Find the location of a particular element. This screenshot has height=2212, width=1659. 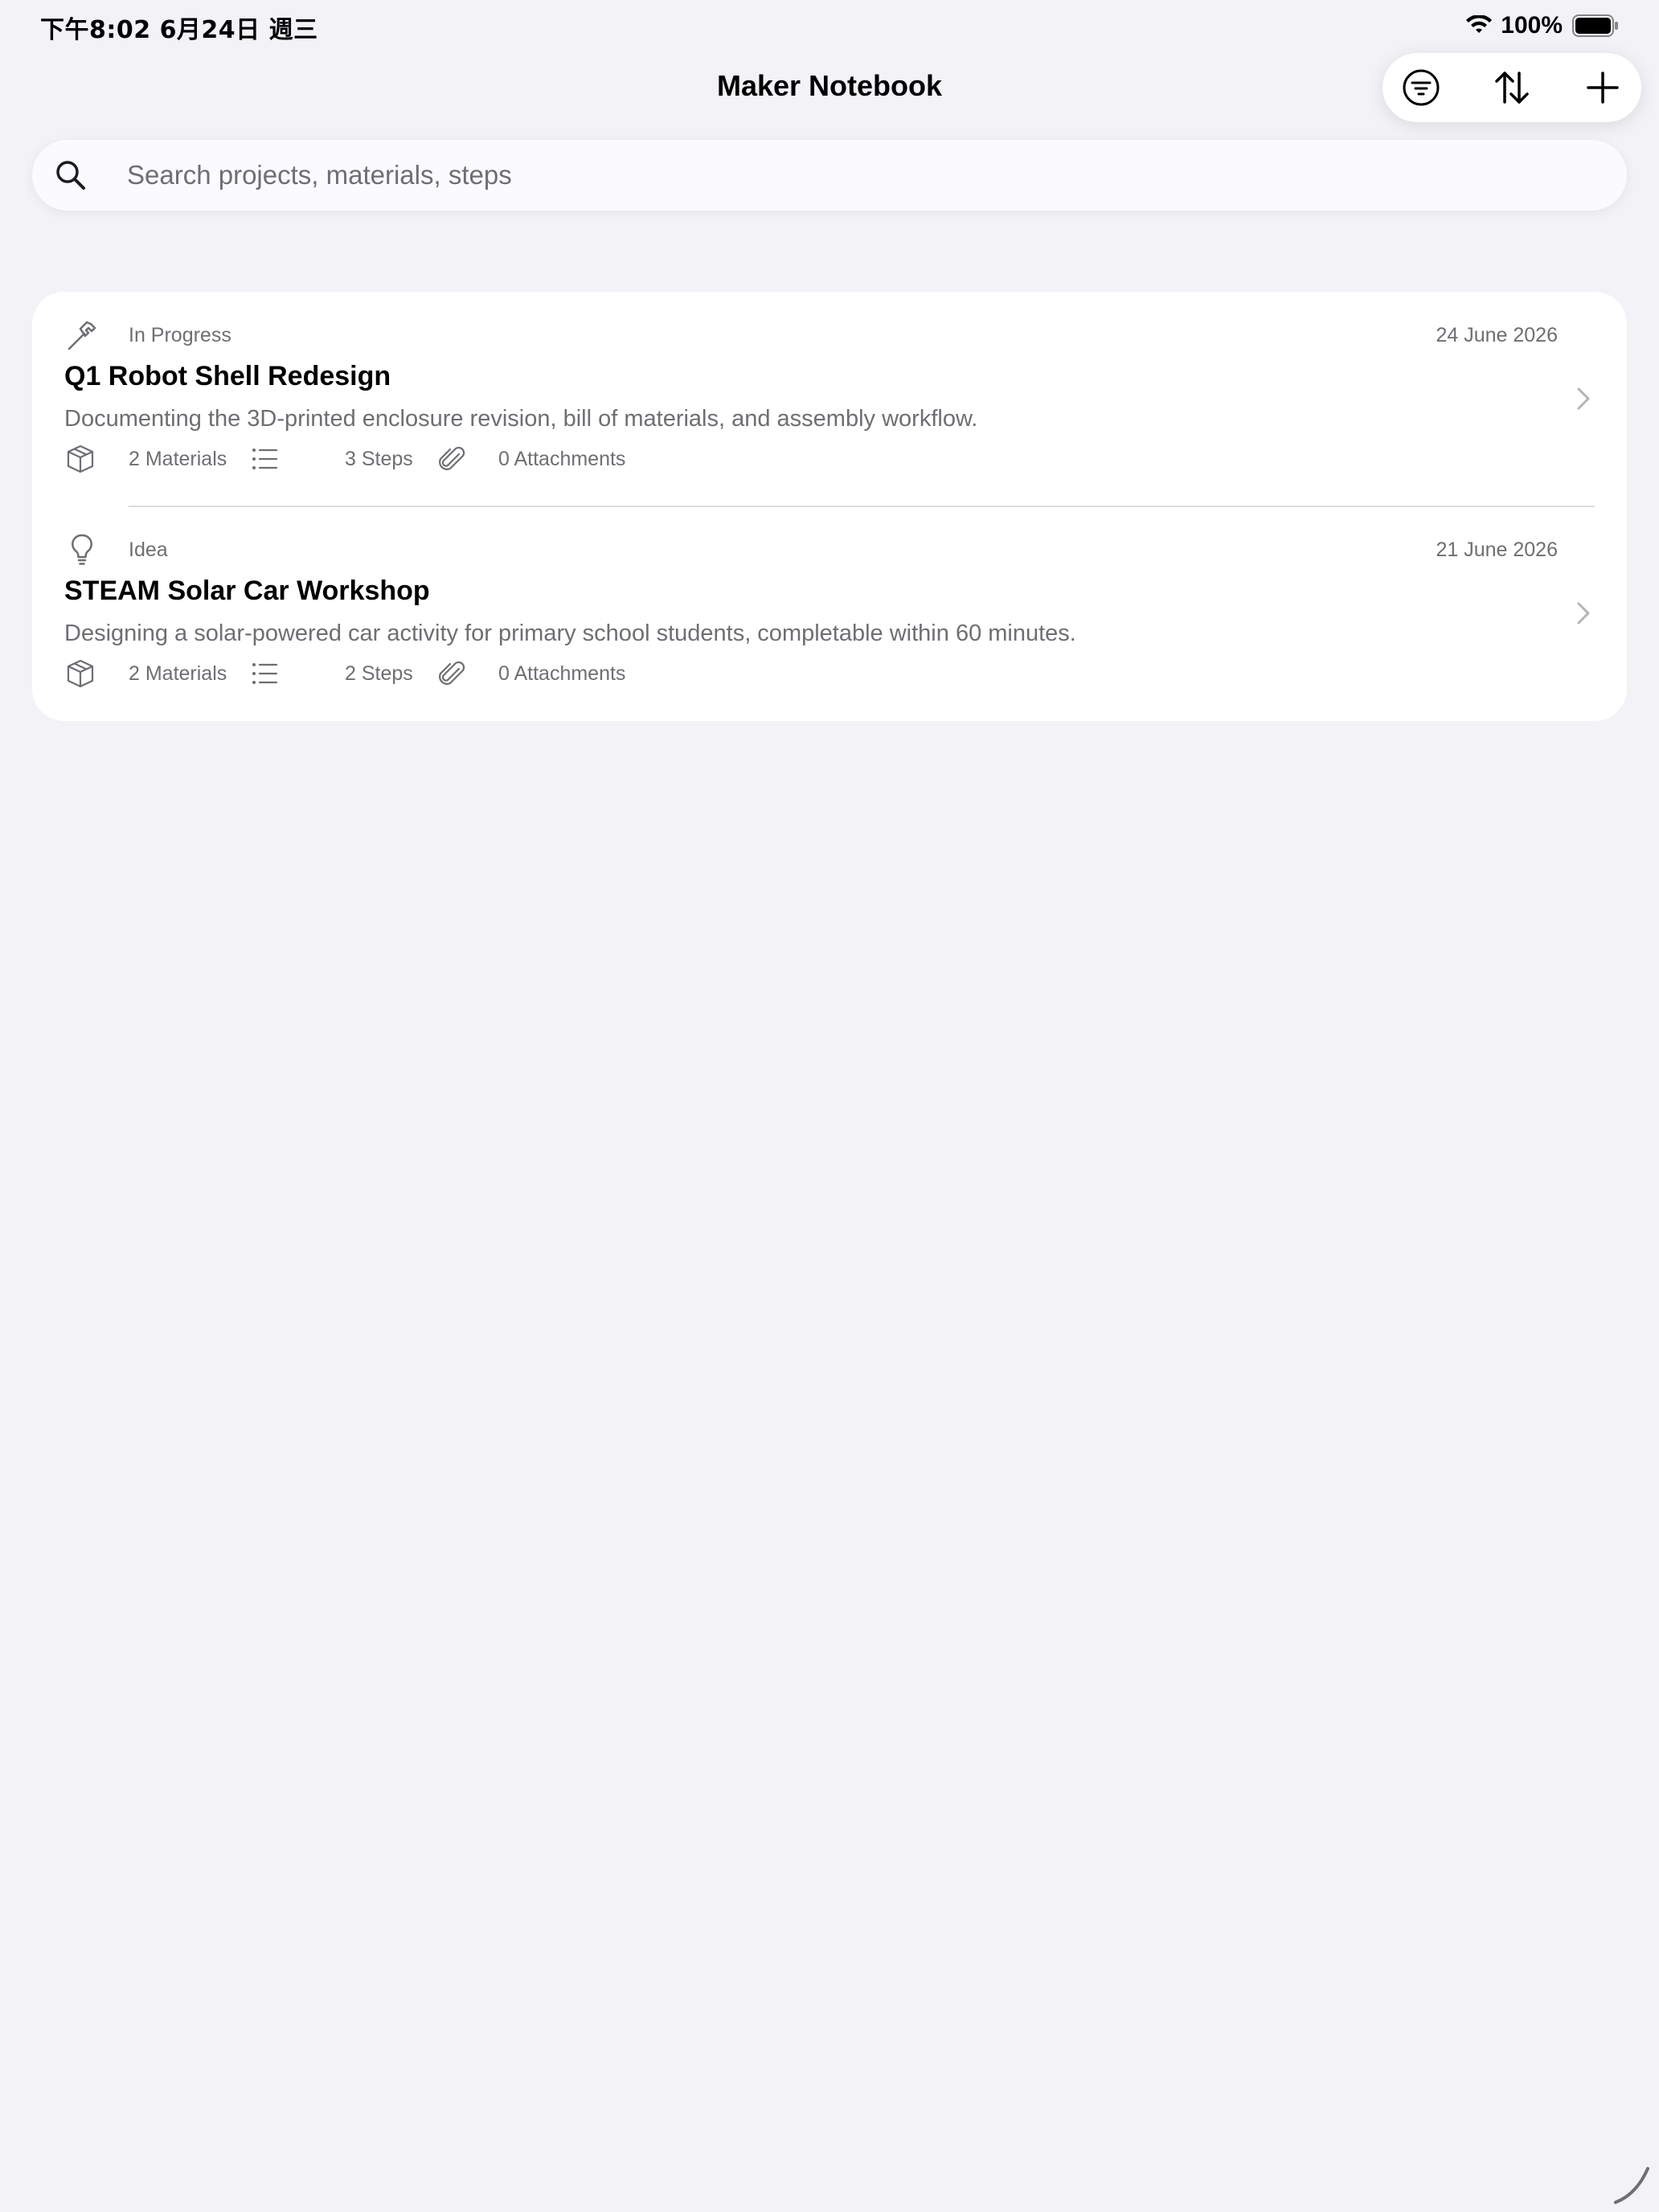

filter-icon is located at coordinates (1421, 87).